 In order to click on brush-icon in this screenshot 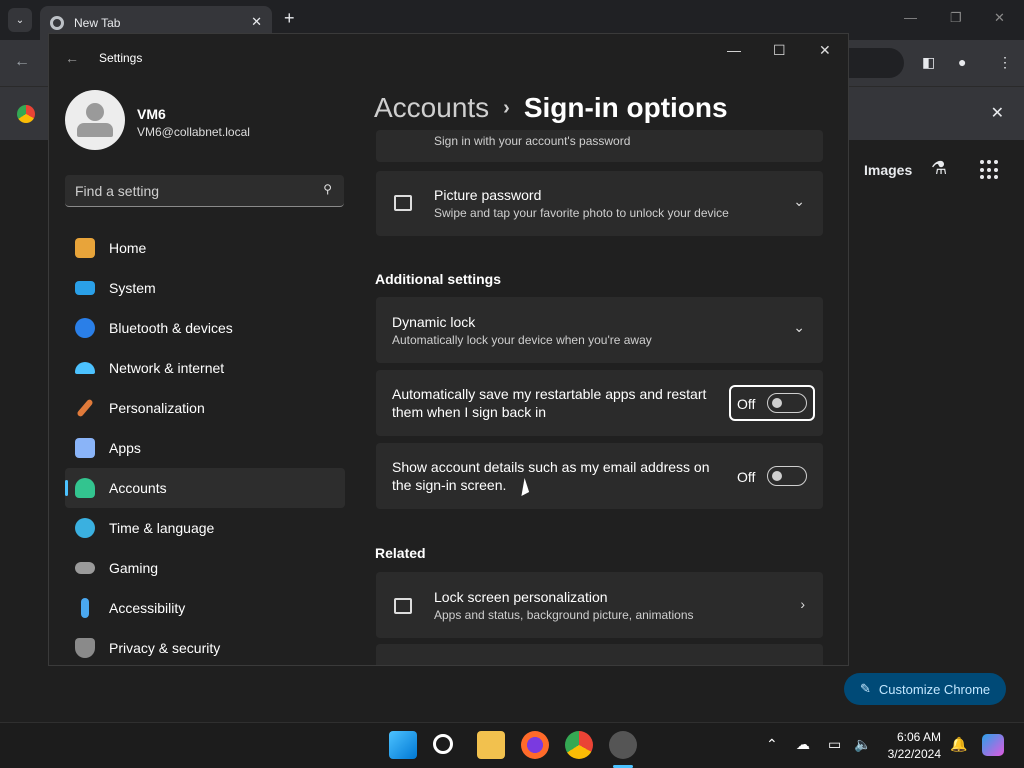, I will do `click(85, 408)`.